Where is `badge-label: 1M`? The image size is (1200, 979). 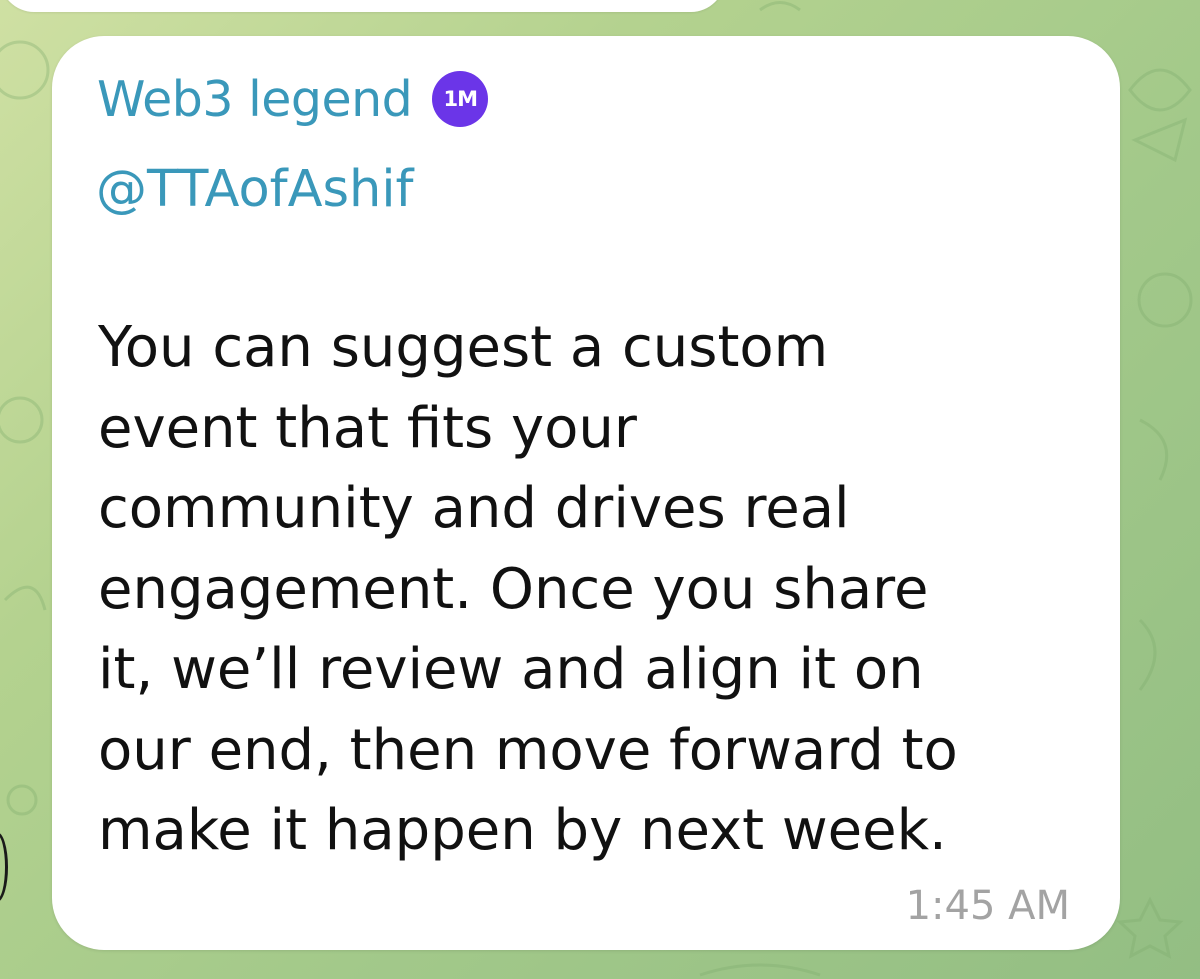 badge-label: 1M is located at coordinates (460, 99).